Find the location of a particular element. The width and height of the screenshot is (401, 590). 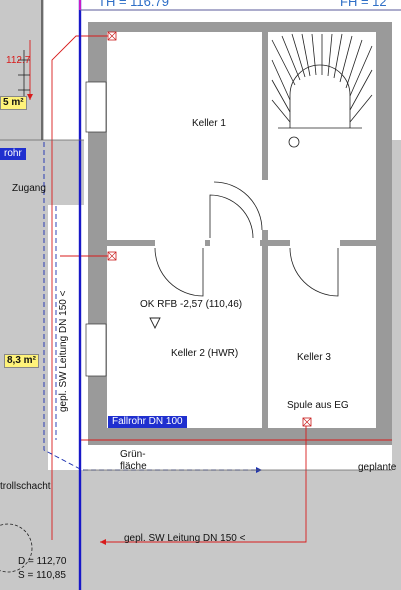

keller2-label: Keller 2 (HWR) is located at coordinates (205, 353).